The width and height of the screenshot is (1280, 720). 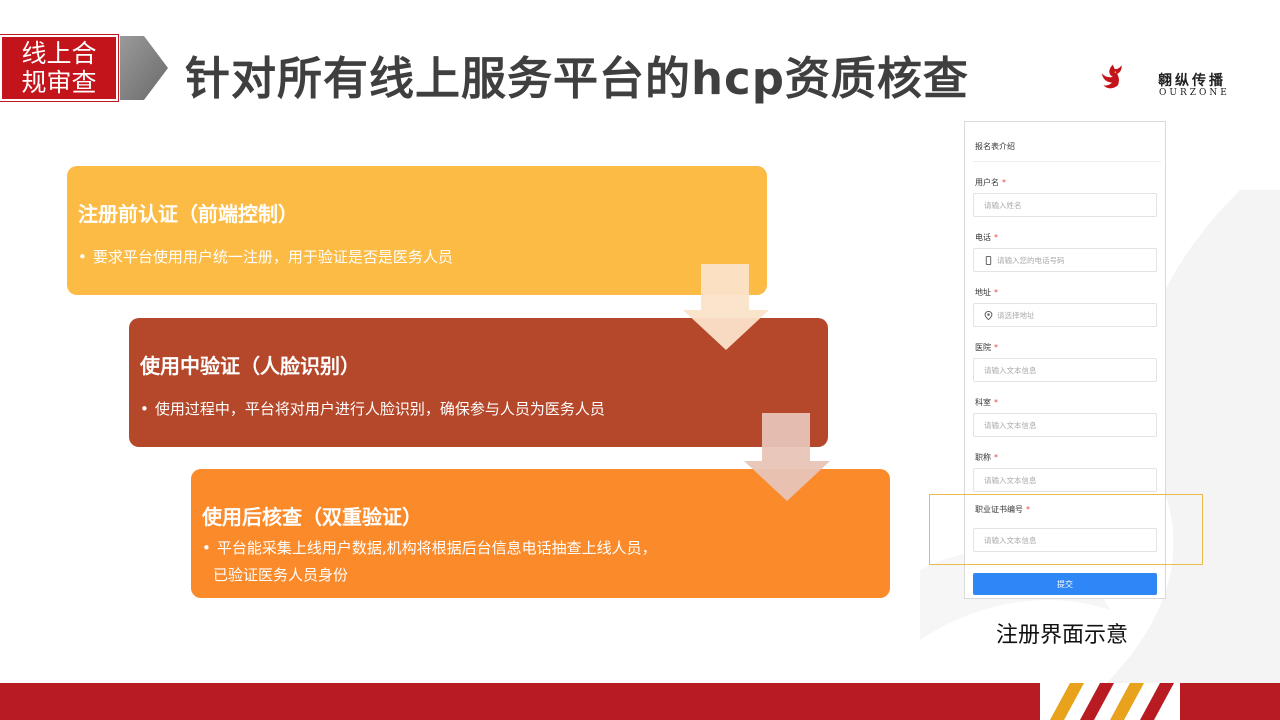 I want to click on step-title: 使用后核查（双重验证）, so click(x=312, y=517).